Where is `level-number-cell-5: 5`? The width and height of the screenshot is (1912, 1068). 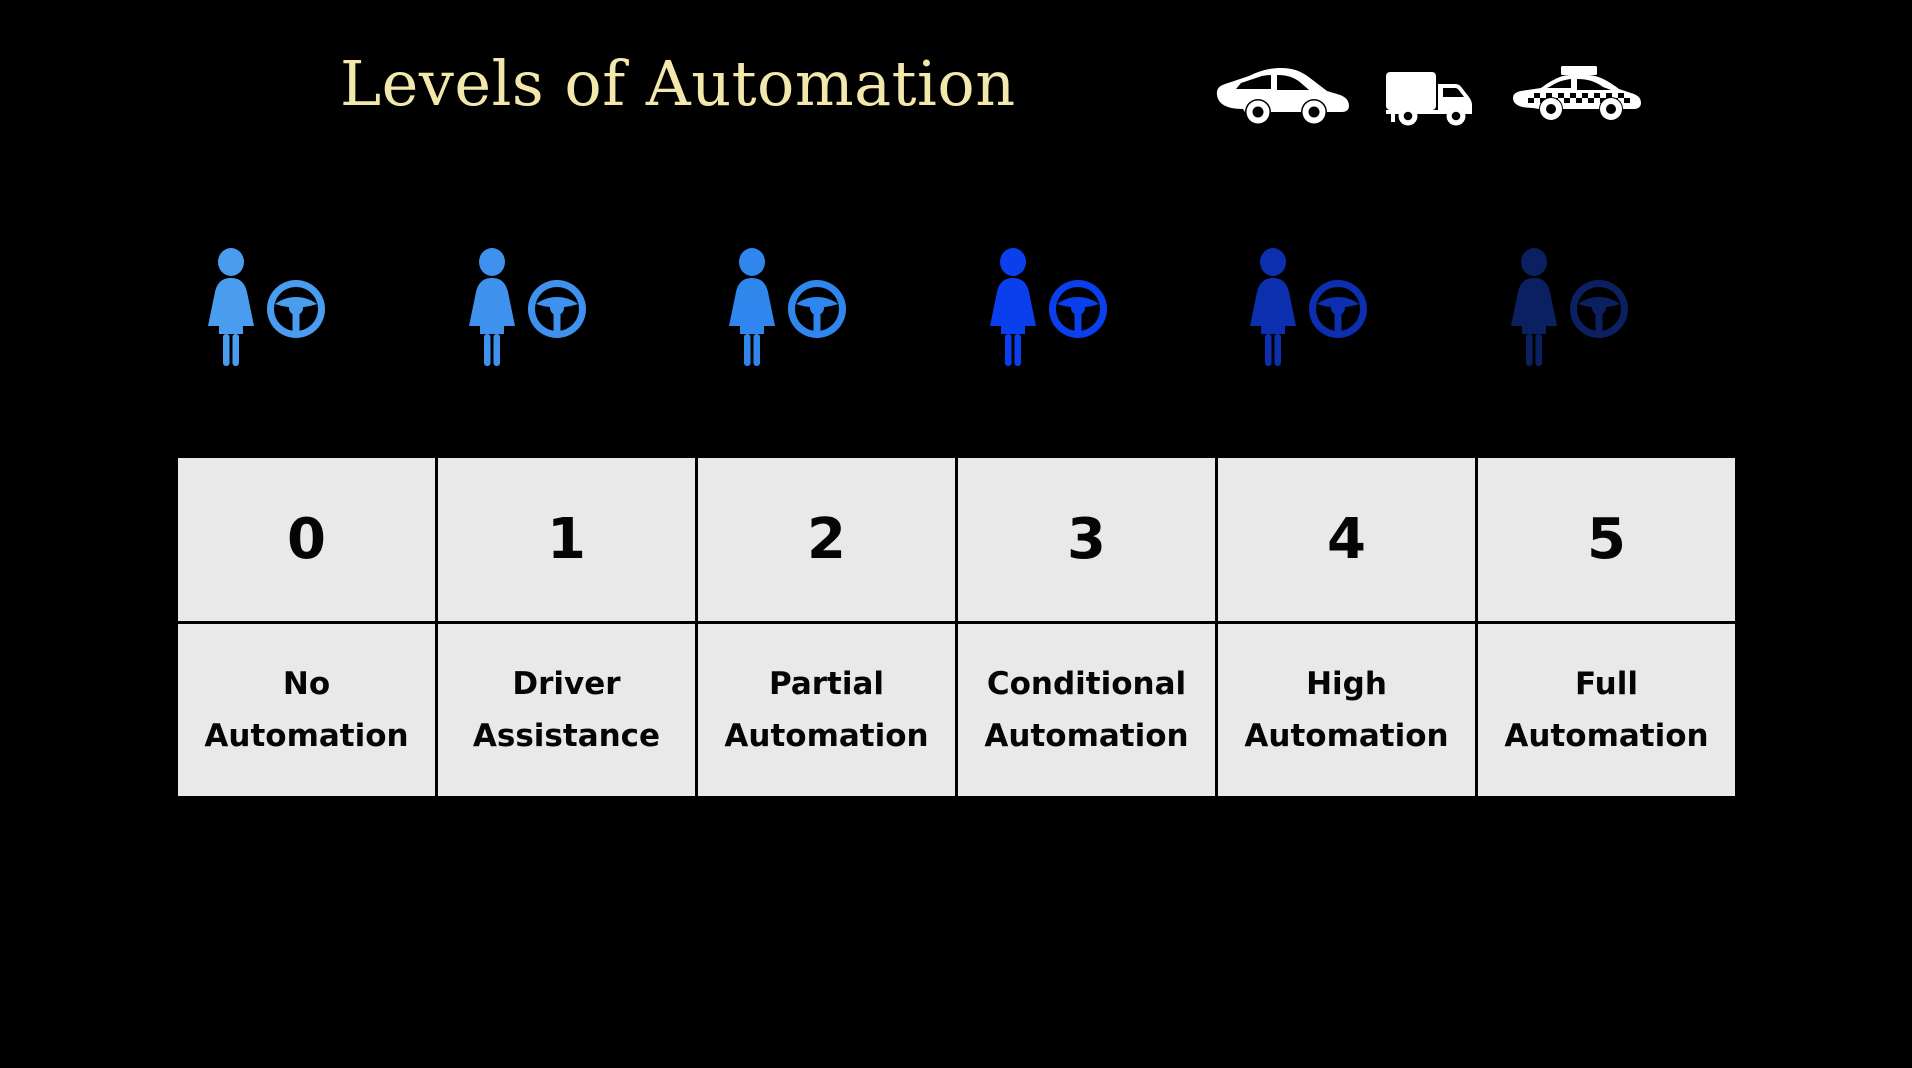 level-number-cell-5: 5 is located at coordinates (1606, 539).